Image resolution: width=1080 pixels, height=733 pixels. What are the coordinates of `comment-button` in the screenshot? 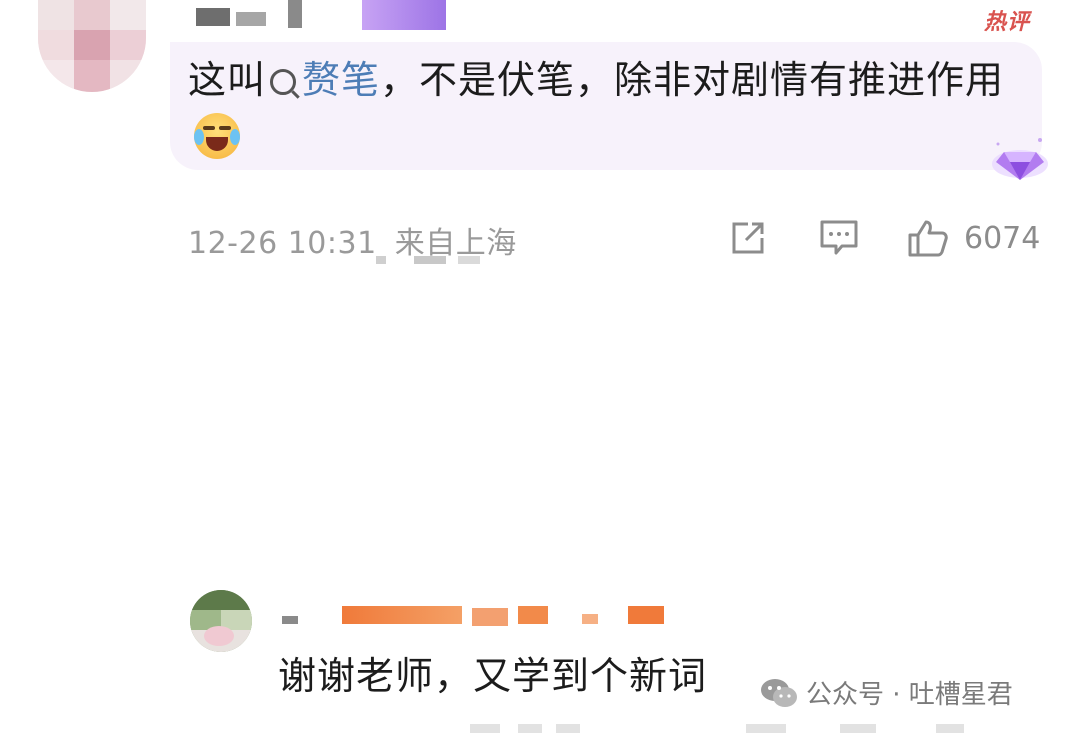 It's located at (839, 238).